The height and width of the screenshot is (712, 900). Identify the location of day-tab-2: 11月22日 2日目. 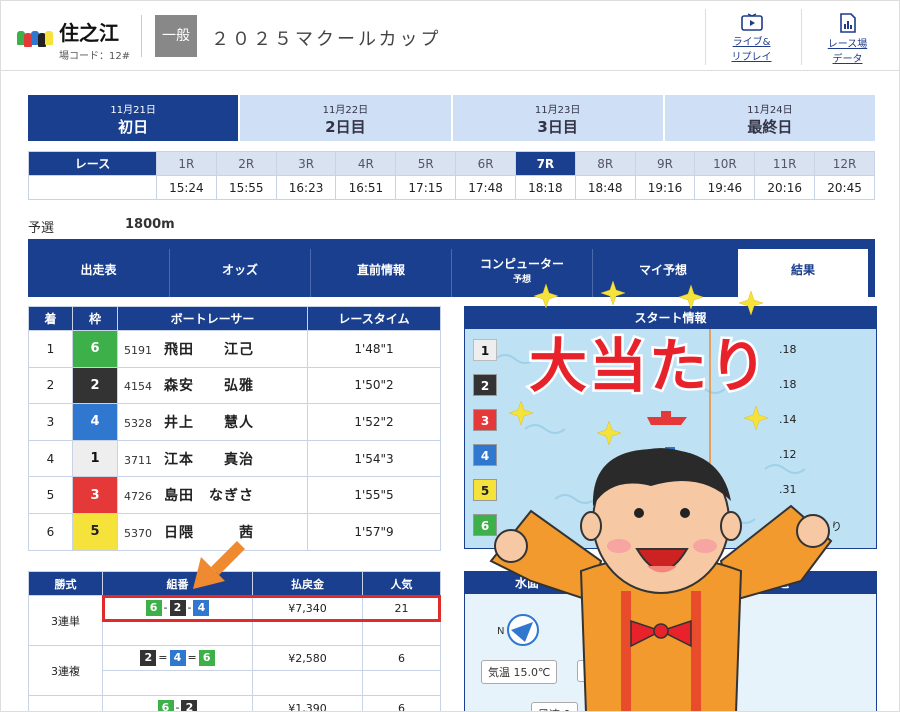
(345, 118).